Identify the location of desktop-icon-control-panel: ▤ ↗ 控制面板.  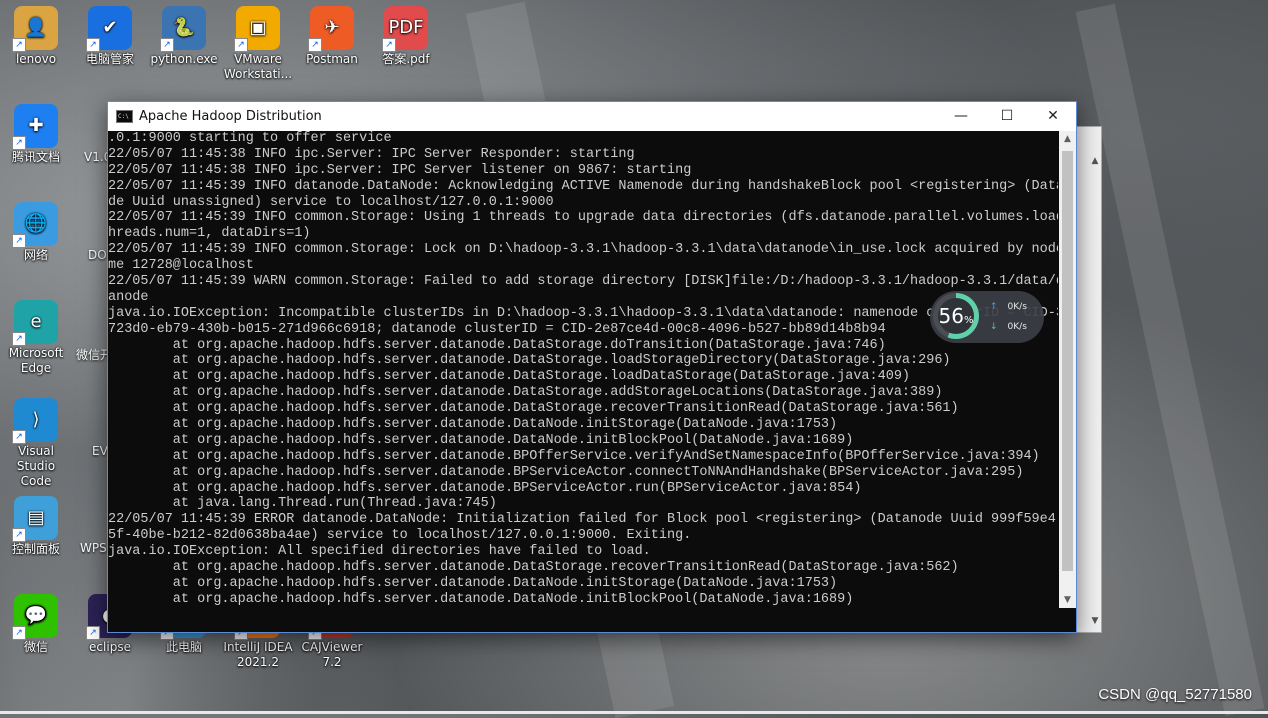
(36, 526).